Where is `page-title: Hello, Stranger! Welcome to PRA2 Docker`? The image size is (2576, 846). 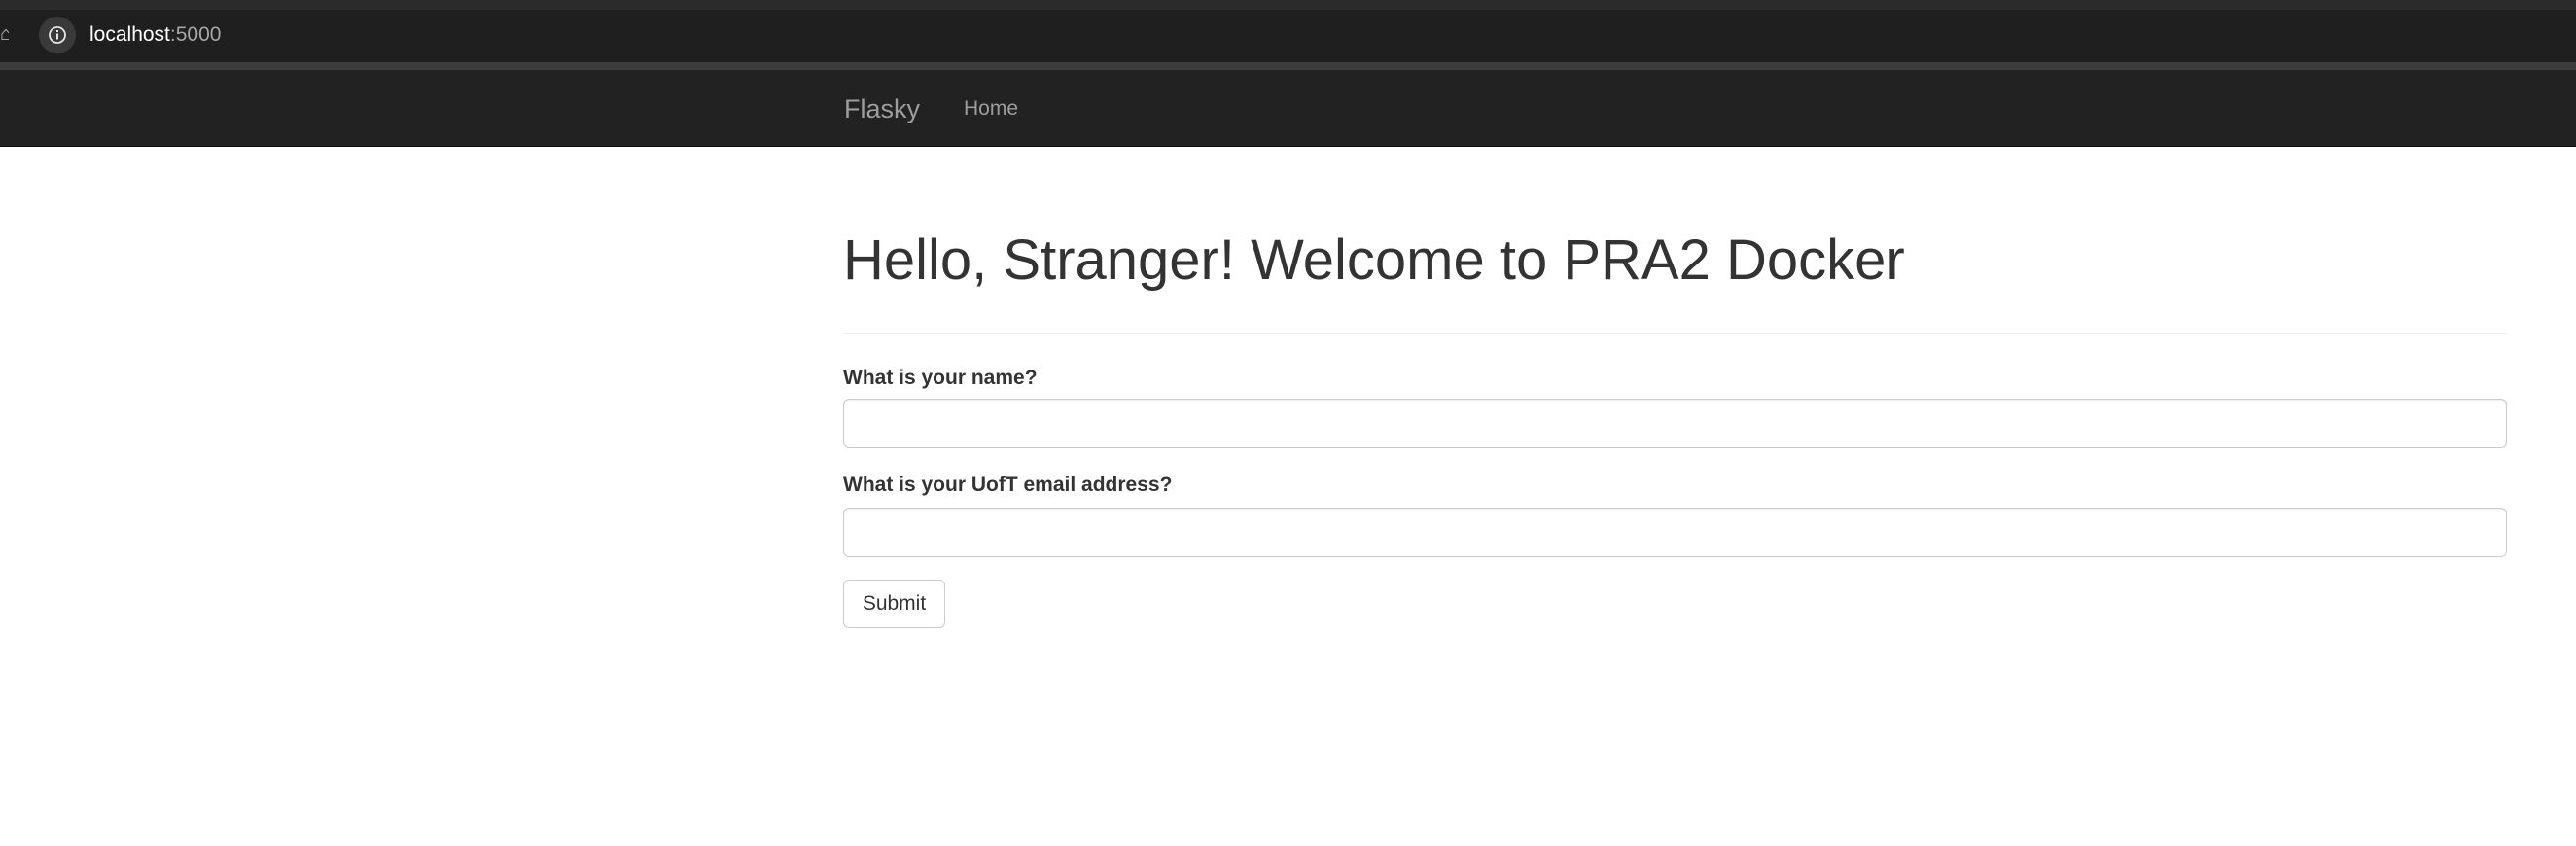 page-title: Hello, Stranger! Welcome to PRA2 Docker is located at coordinates (1374, 260).